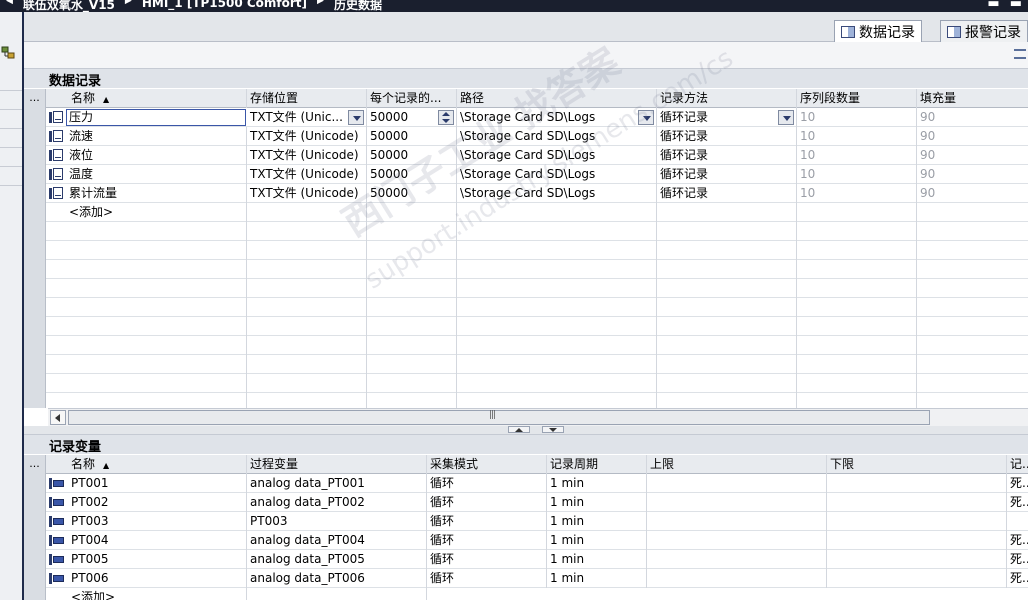 This screenshot has width=1028, height=600. What do you see at coordinates (337, 502) in the screenshot?
I see `process-tag: analog data_PT002` at bounding box center [337, 502].